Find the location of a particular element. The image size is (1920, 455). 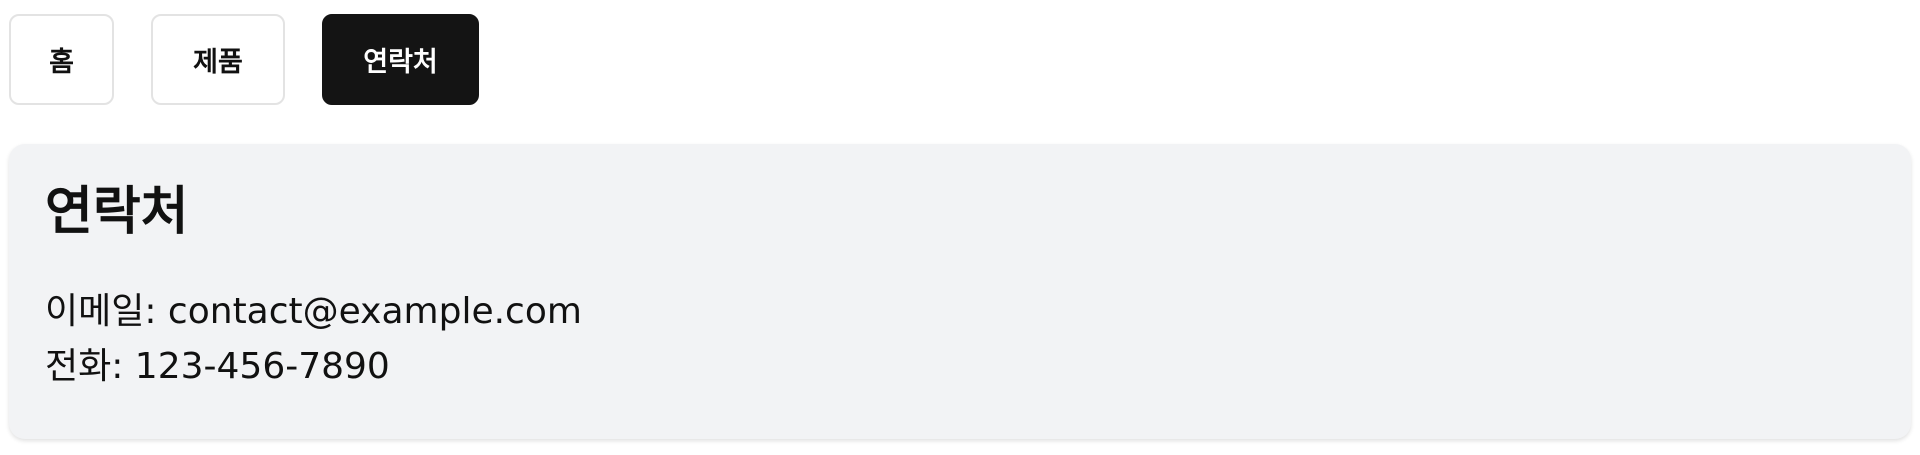

nav-tabs: 홈 제품 연락처 is located at coordinates (244, 59).